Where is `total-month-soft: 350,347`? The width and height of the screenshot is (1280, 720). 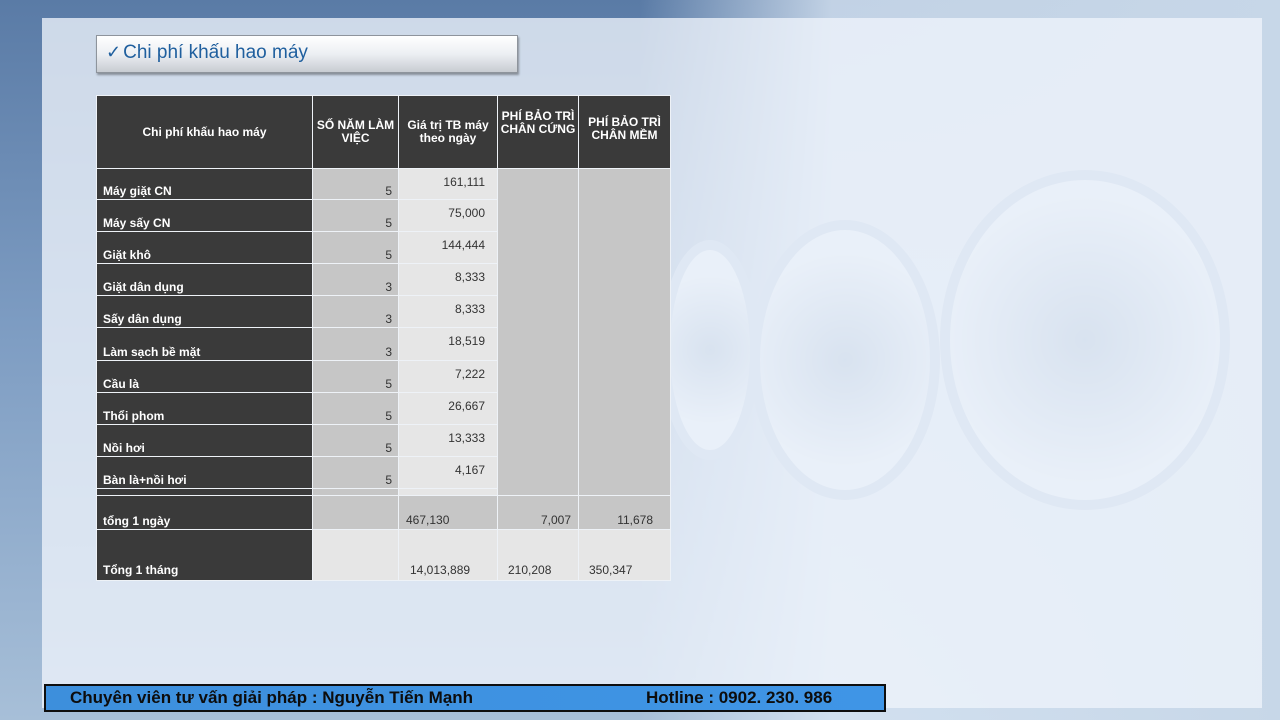 total-month-soft: 350,347 is located at coordinates (624, 555).